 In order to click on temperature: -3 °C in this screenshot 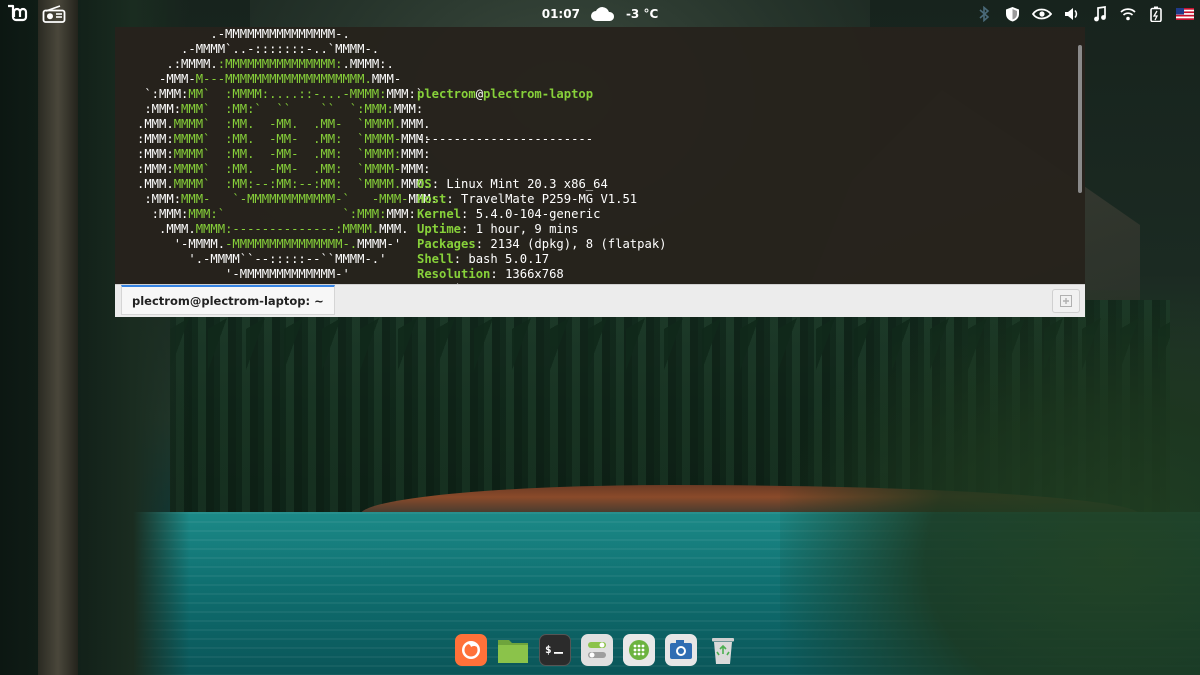, I will do `click(642, 14)`.